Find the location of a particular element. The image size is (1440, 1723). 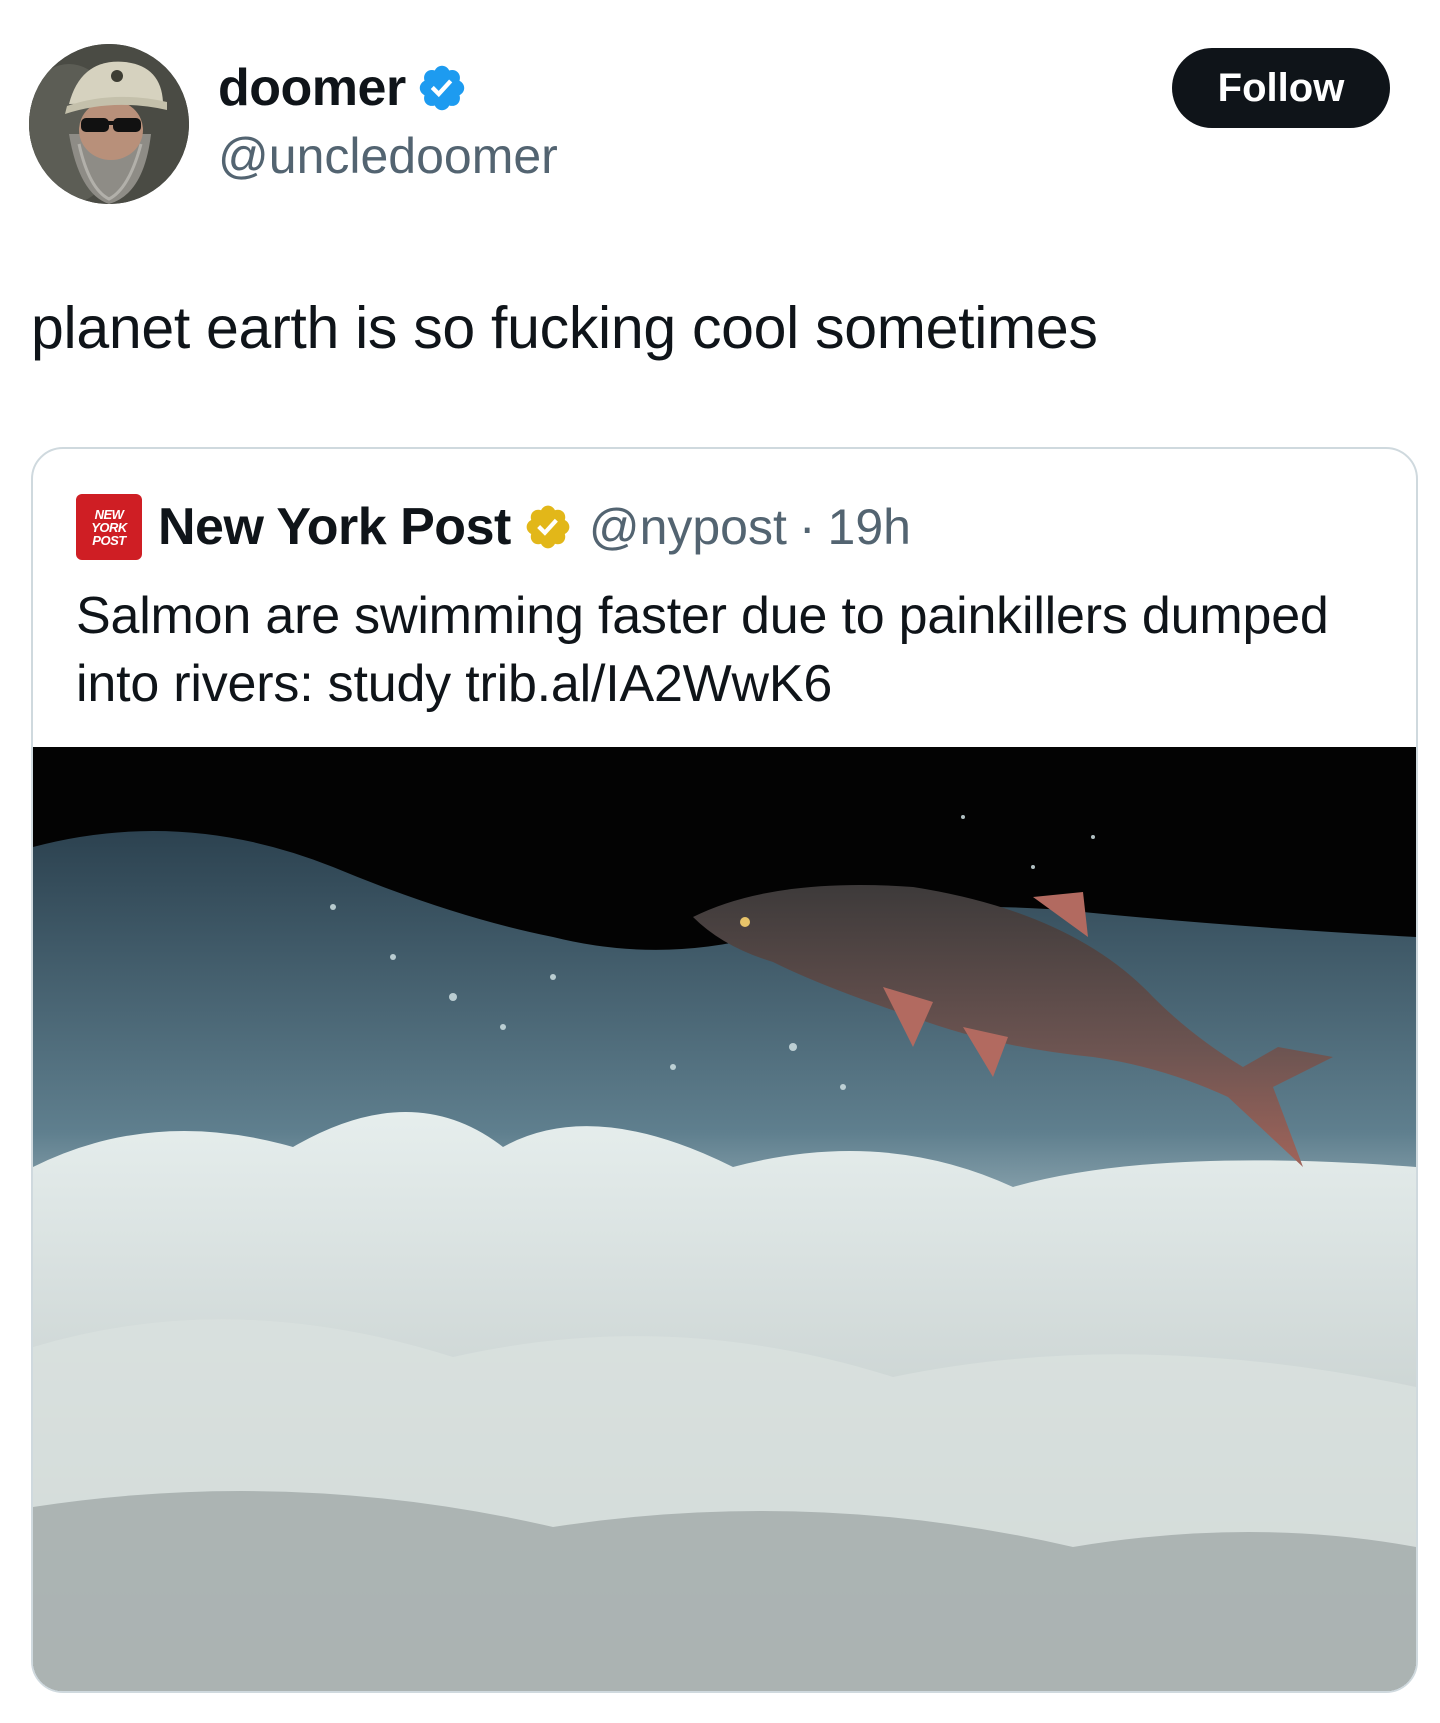

verified-organization-badge-icon is located at coordinates (548, 527).